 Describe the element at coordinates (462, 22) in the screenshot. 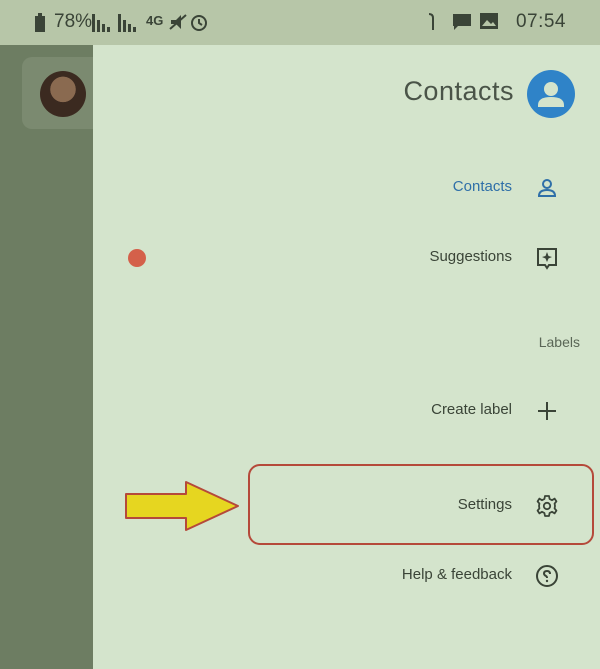

I see `message-icon` at that location.